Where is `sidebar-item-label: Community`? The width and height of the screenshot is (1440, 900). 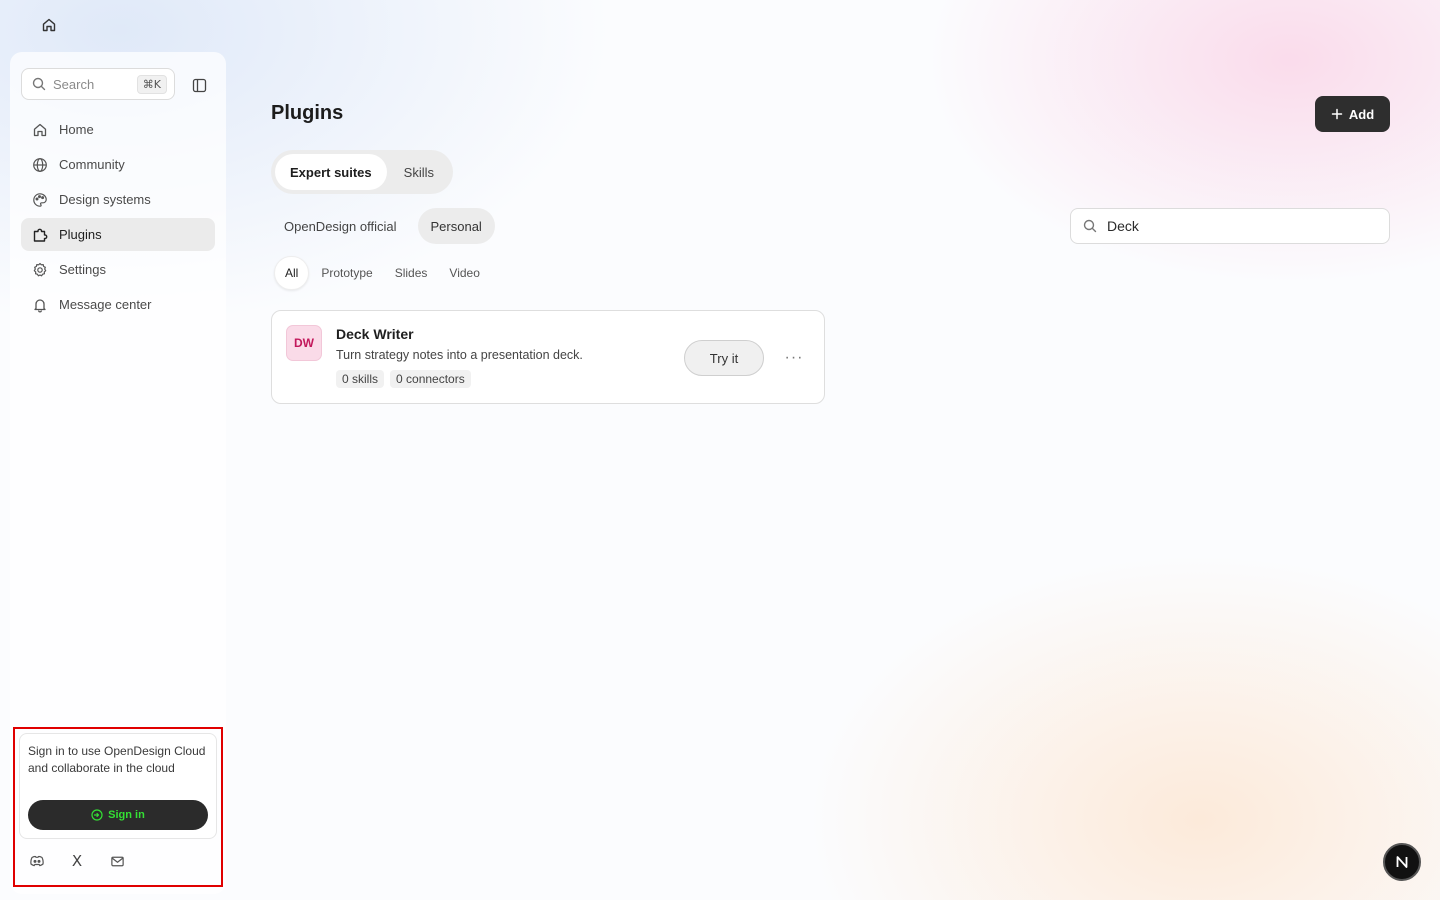 sidebar-item-label: Community is located at coordinates (92, 164).